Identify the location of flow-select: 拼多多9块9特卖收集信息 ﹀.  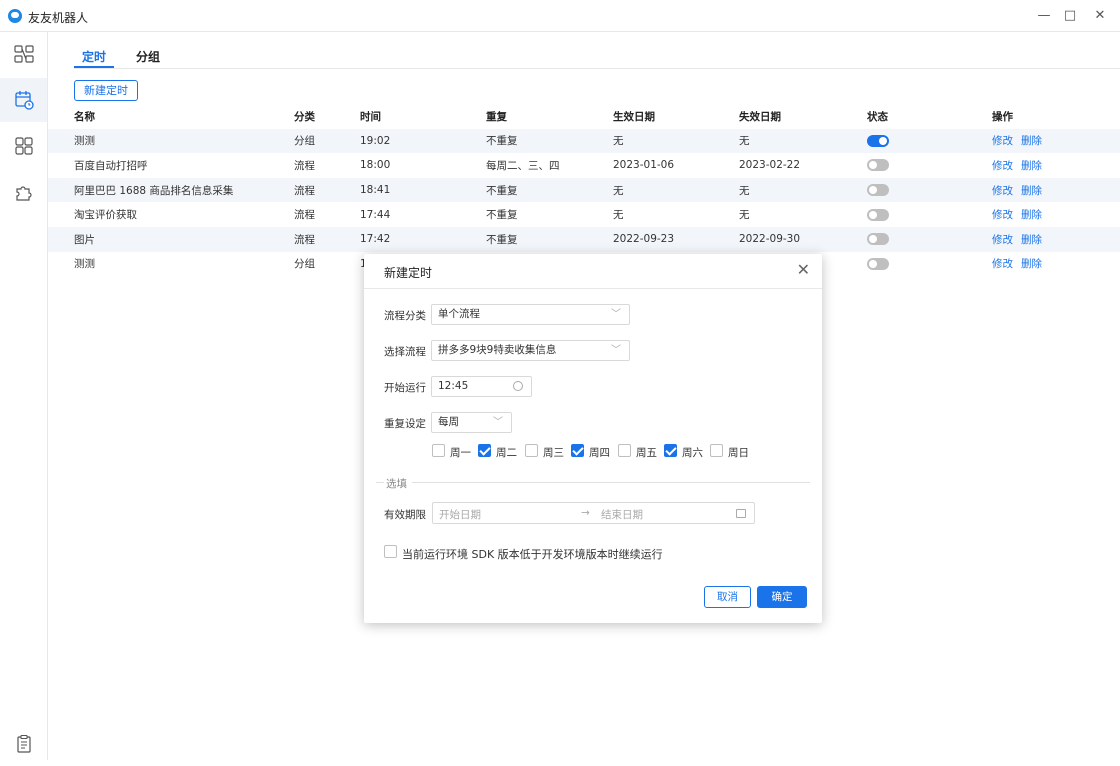
(530, 350).